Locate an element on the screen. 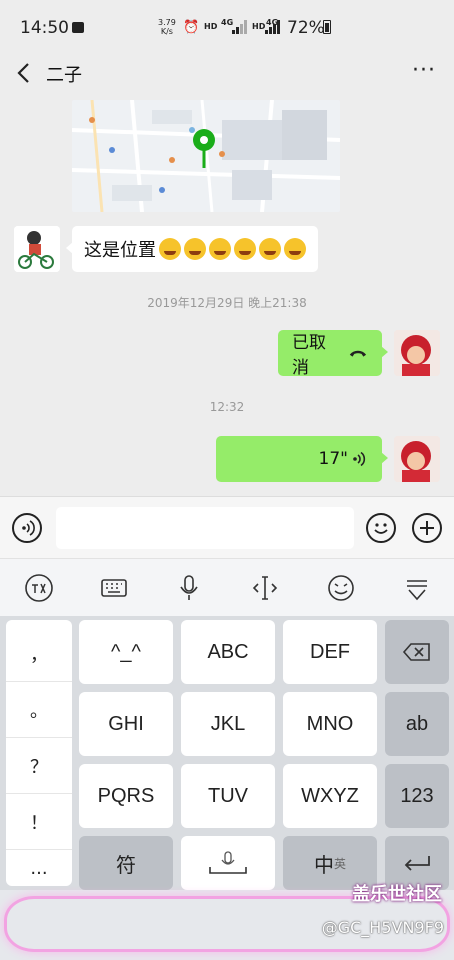 This screenshot has width=454, height=960. key-ghi: GHI is located at coordinates (126, 724).